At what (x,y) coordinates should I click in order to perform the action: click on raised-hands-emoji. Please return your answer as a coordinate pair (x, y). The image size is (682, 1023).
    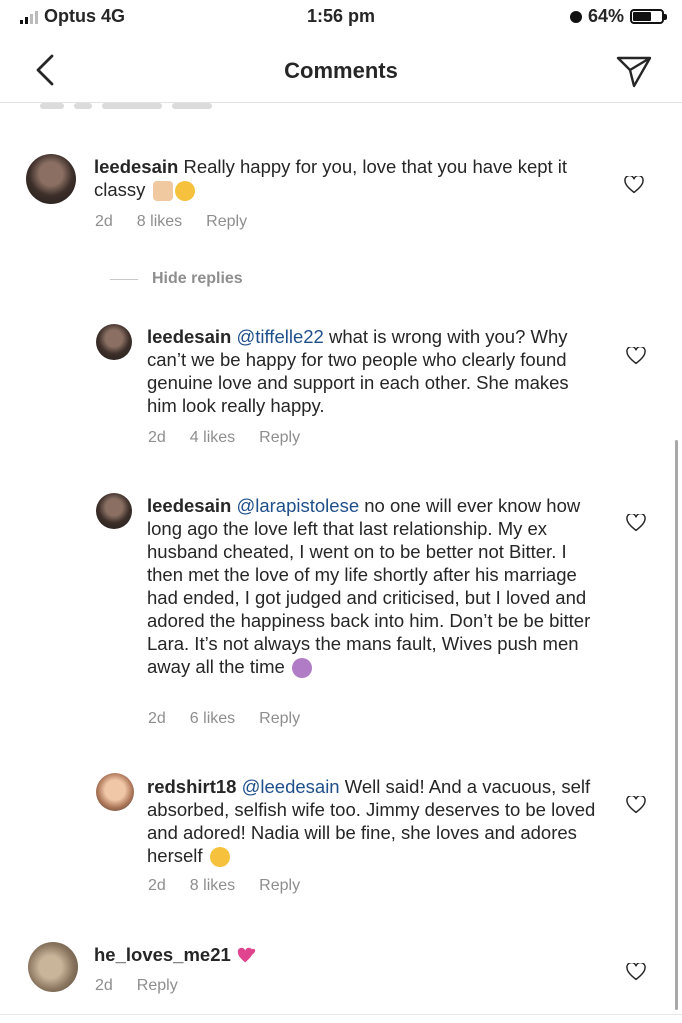
    Looking at the image, I should click on (162, 191).